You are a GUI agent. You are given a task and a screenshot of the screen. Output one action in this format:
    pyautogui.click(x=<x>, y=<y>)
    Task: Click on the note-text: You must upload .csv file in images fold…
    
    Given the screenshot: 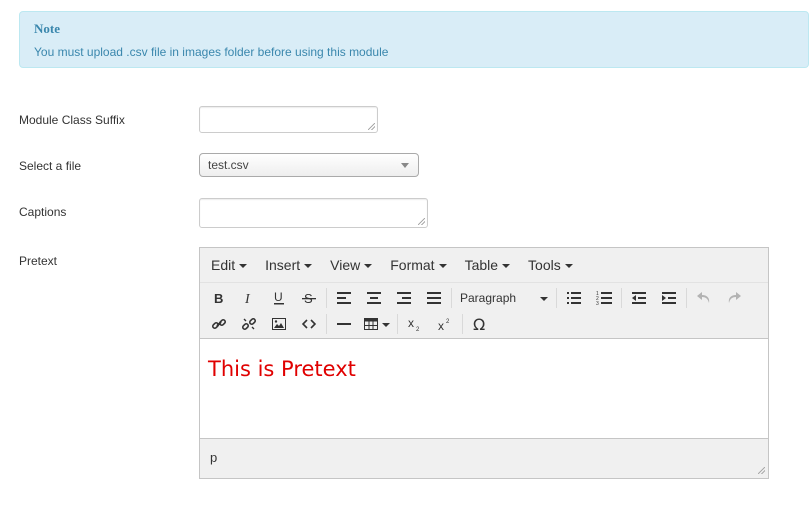 What is the action you would take?
    pyautogui.click(x=211, y=52)
    